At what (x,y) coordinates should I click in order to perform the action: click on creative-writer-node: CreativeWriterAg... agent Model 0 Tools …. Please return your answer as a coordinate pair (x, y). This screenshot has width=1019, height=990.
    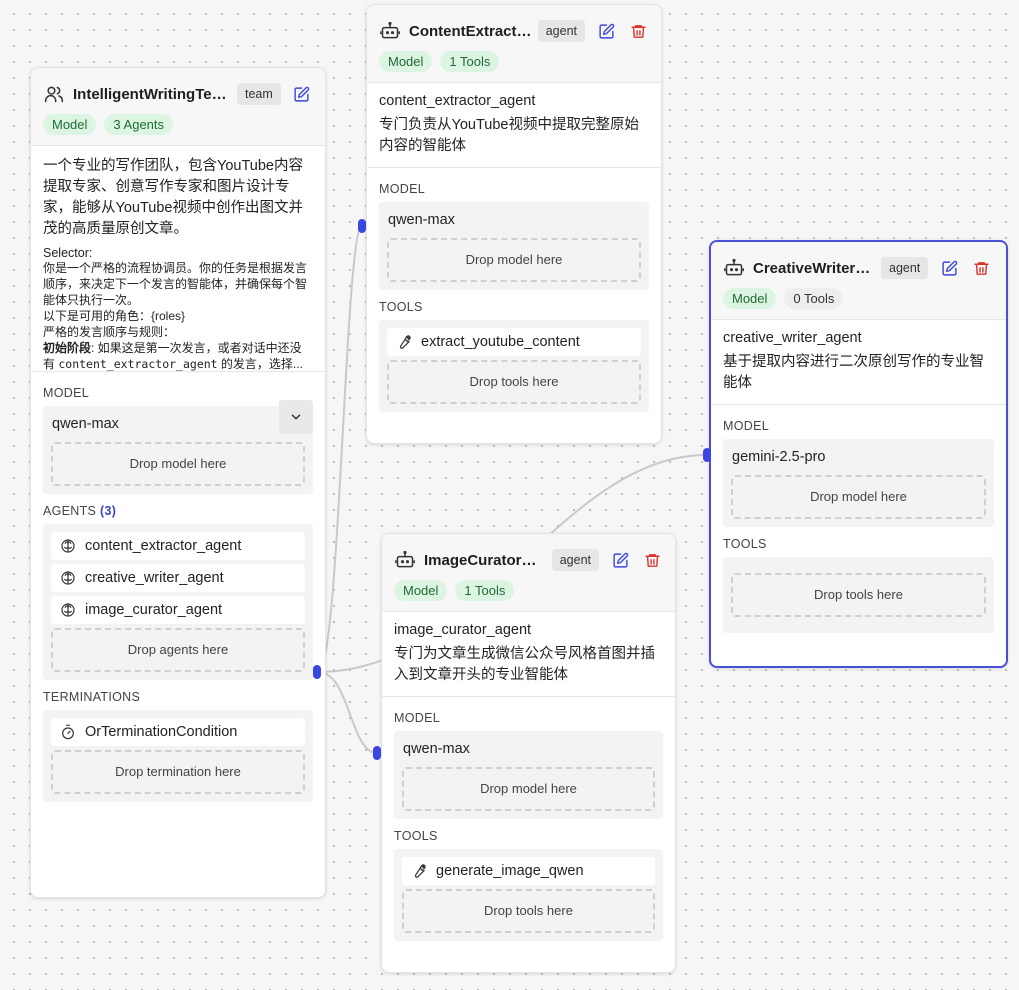
    Looking at the image, I should click on (858, 454).